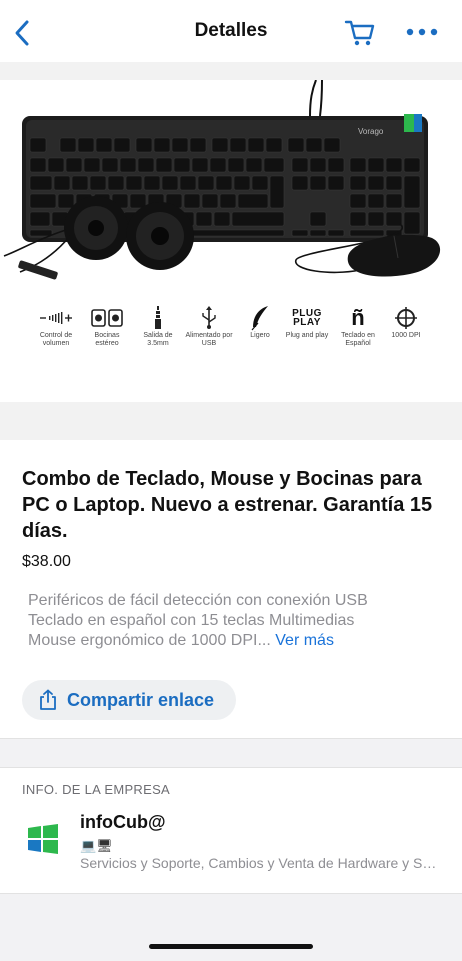 This screenshot has height=961, width=462. Describe the element at coordinates (56, 318) in the screenshot. I see `volume-control-icon` at that location.